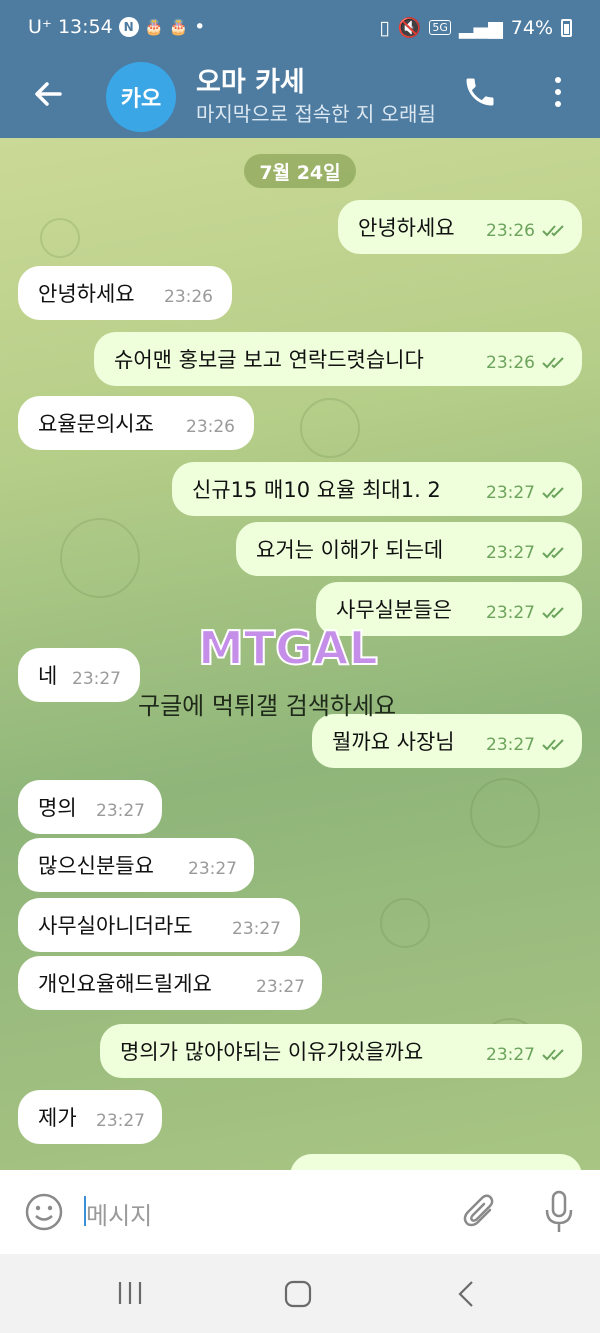 The image size is (600, 1333). I want to click on watermark-caption: 구글에 먹튀갤 검색하세요, so click(267, 706).